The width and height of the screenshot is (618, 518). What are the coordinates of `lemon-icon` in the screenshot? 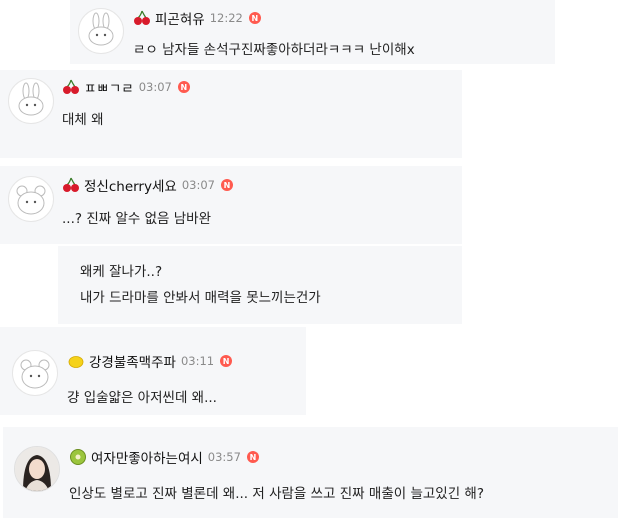 It's located at (76, 362).